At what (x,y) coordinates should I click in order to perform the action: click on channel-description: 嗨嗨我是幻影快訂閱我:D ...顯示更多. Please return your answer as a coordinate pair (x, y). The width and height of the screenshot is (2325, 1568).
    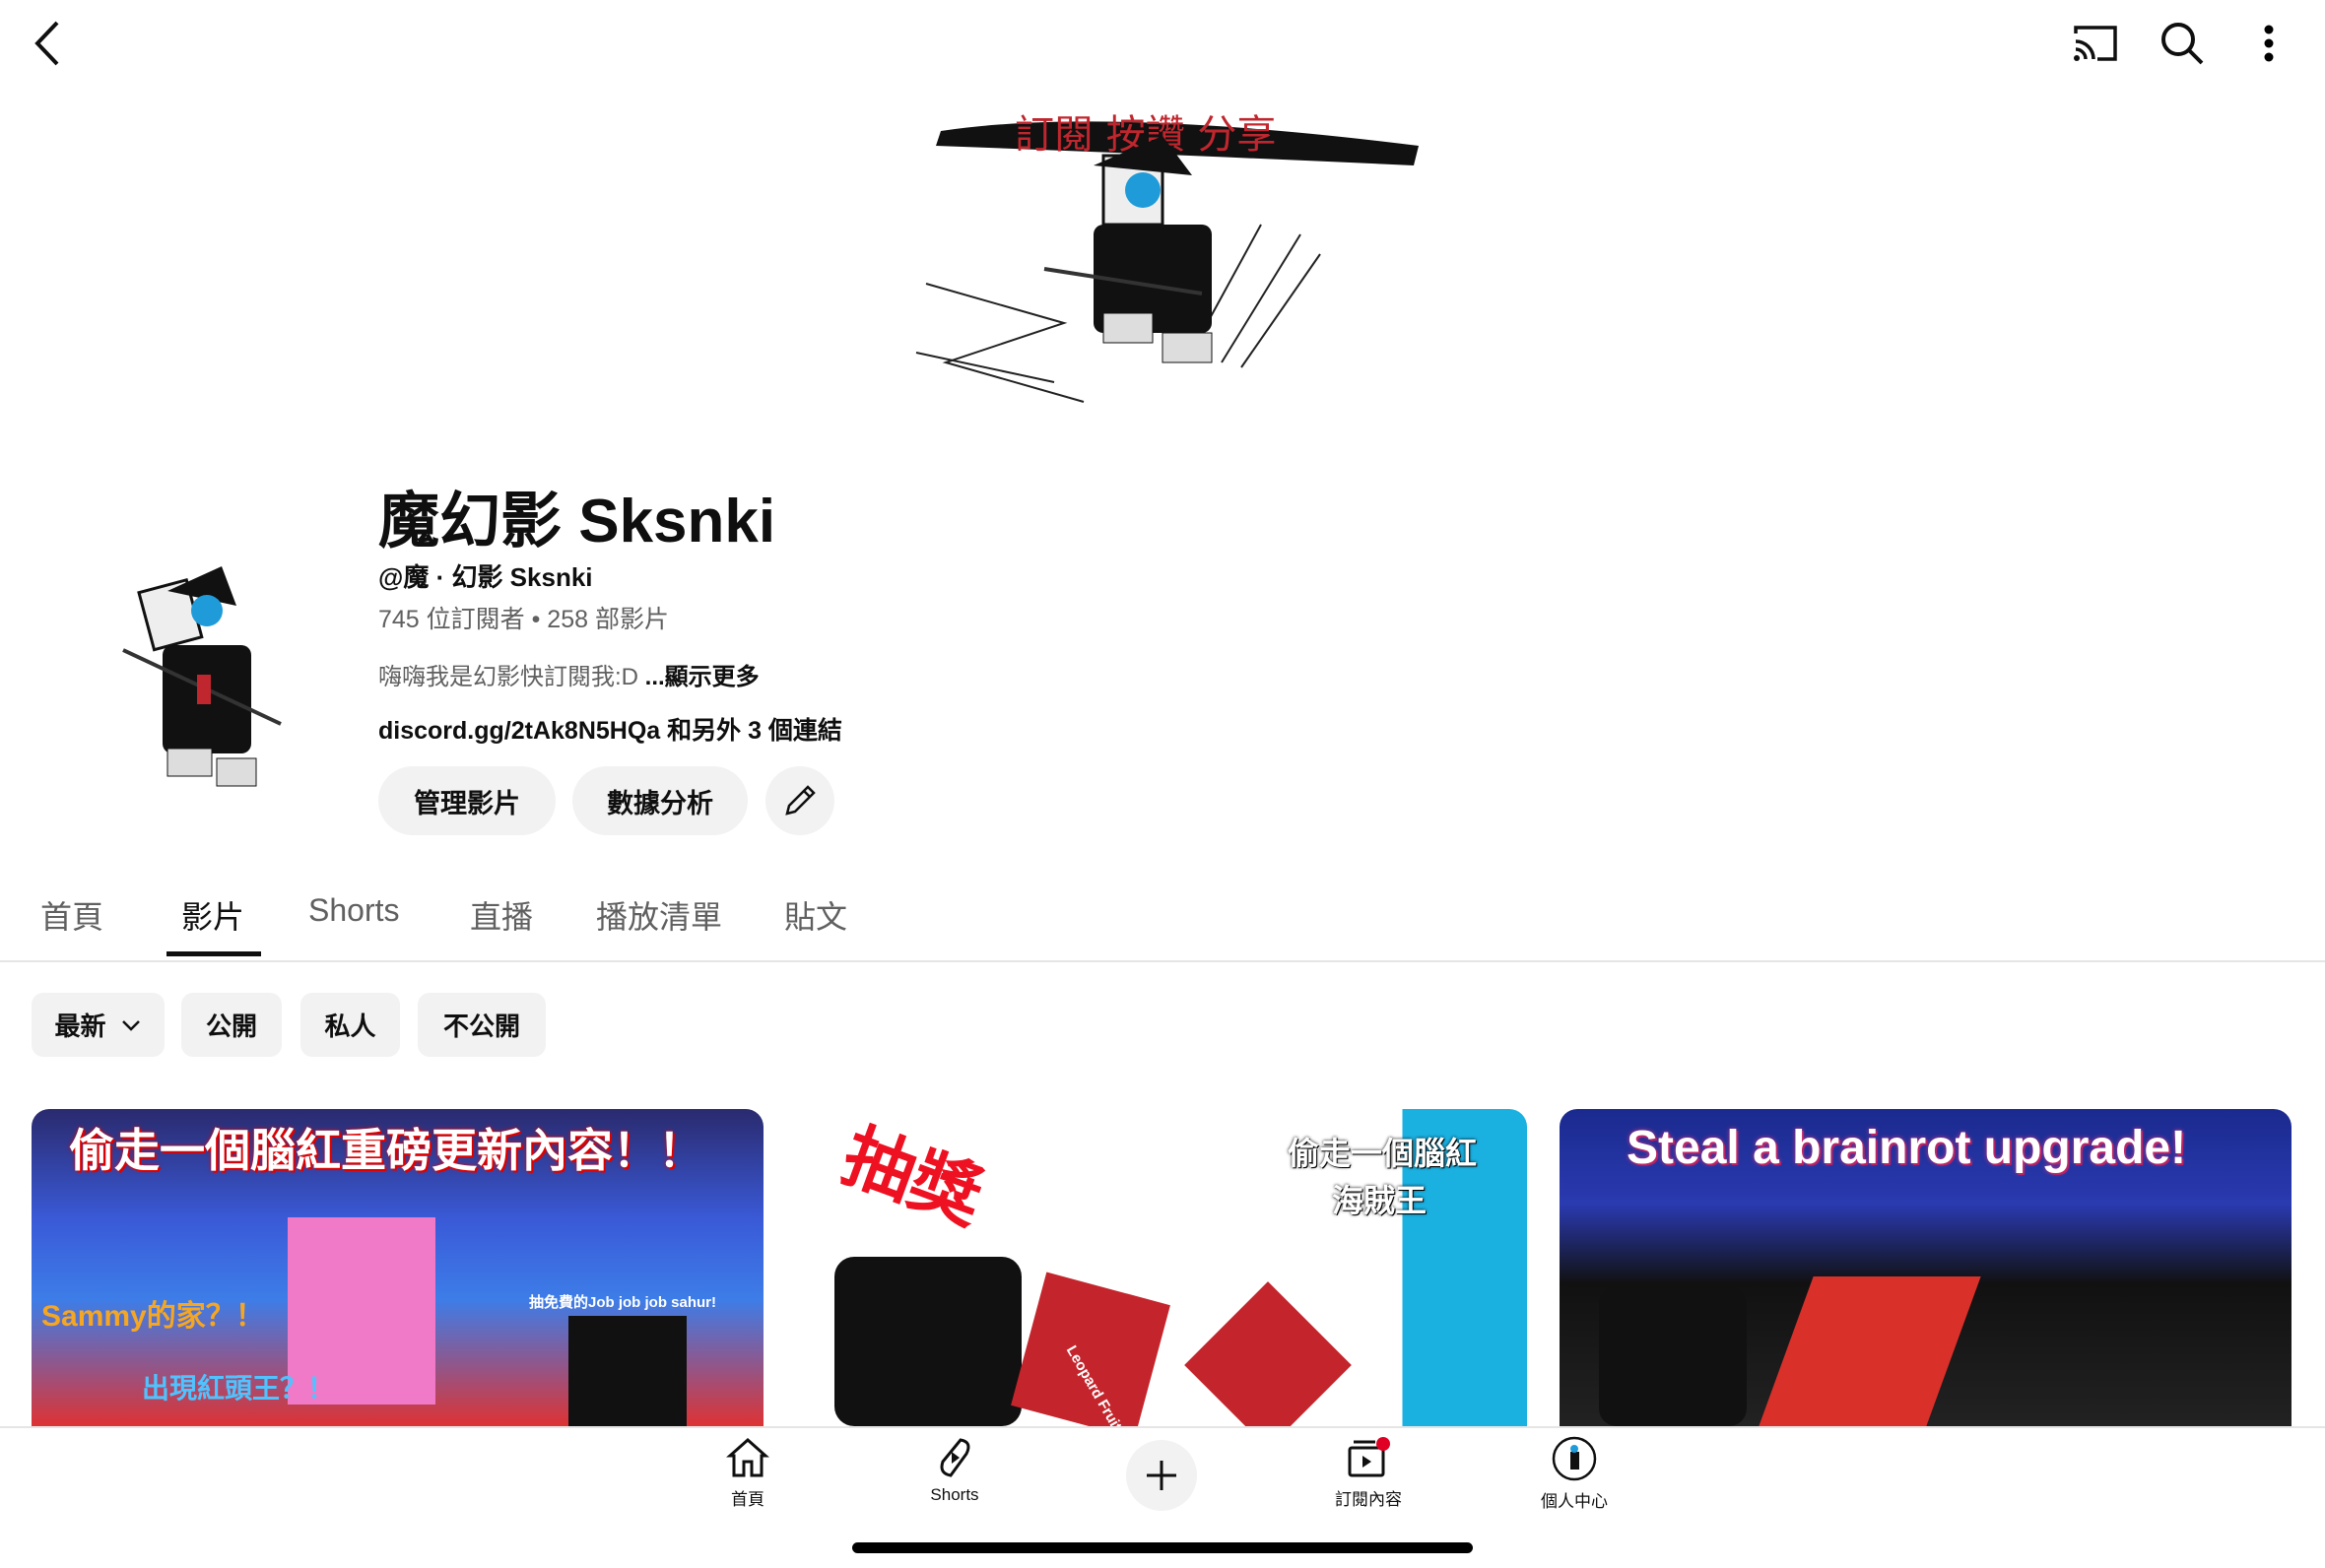
    Looking at the image, I should click on (569, 674).